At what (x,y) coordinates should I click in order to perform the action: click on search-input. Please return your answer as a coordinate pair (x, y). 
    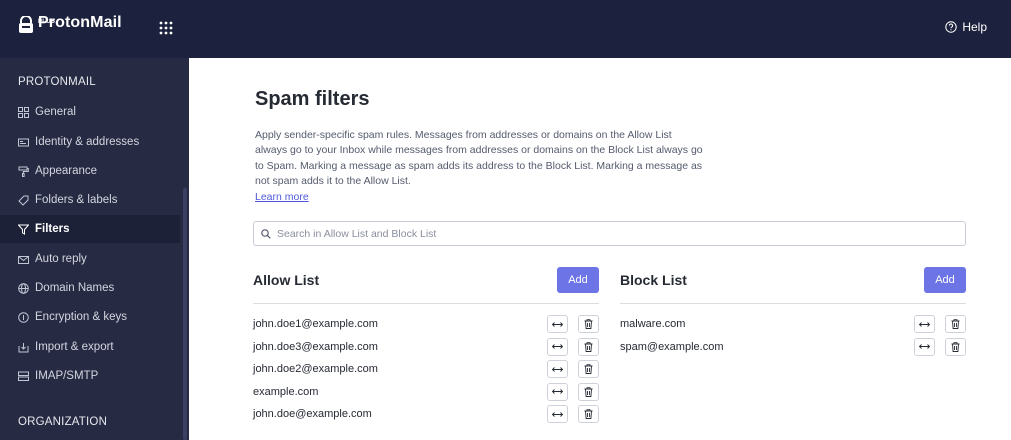
    Looking at the image, I should click on (617, 233).